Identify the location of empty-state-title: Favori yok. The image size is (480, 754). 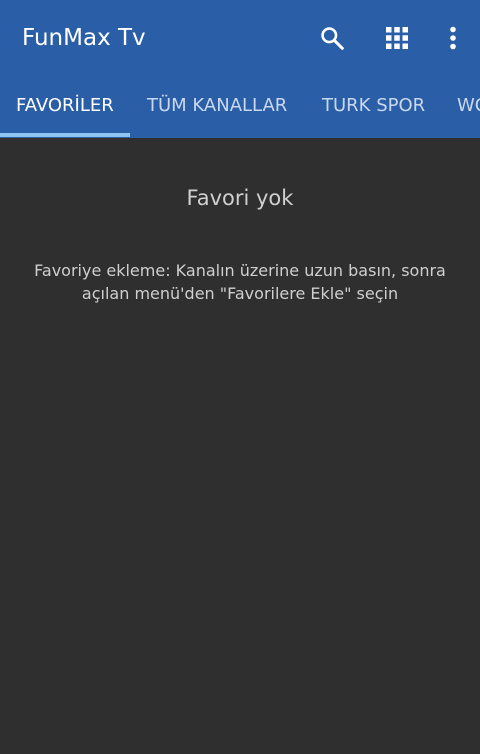
(240, 198).